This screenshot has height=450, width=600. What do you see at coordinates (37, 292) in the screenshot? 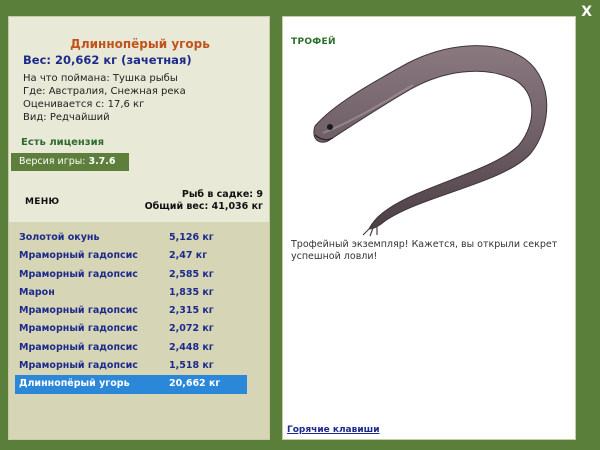
I see `catch-name: Марон` at bounding box center [37, 292].